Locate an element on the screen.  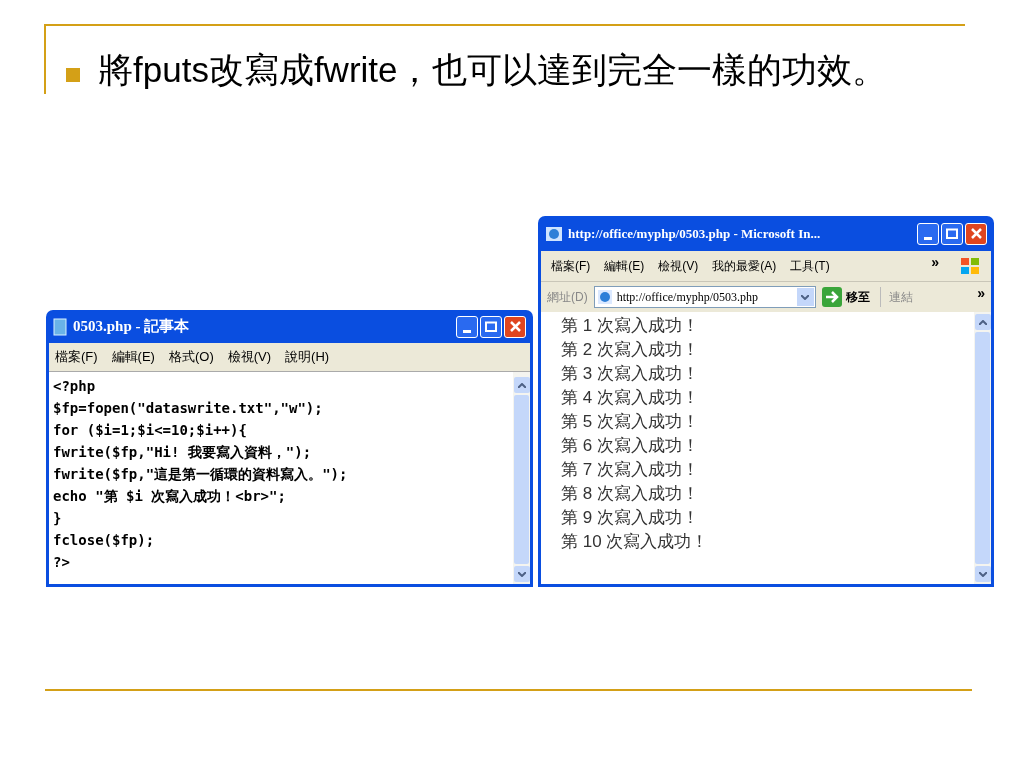
address-label: 網址(D) is located at coordinates (567, 297).